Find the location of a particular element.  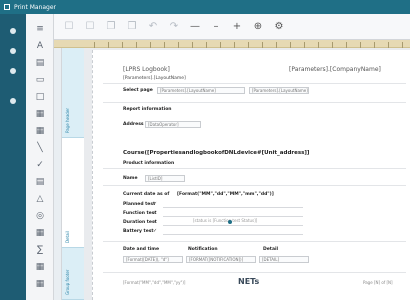

band-detail: Detail is located at coordinates (73, 193).